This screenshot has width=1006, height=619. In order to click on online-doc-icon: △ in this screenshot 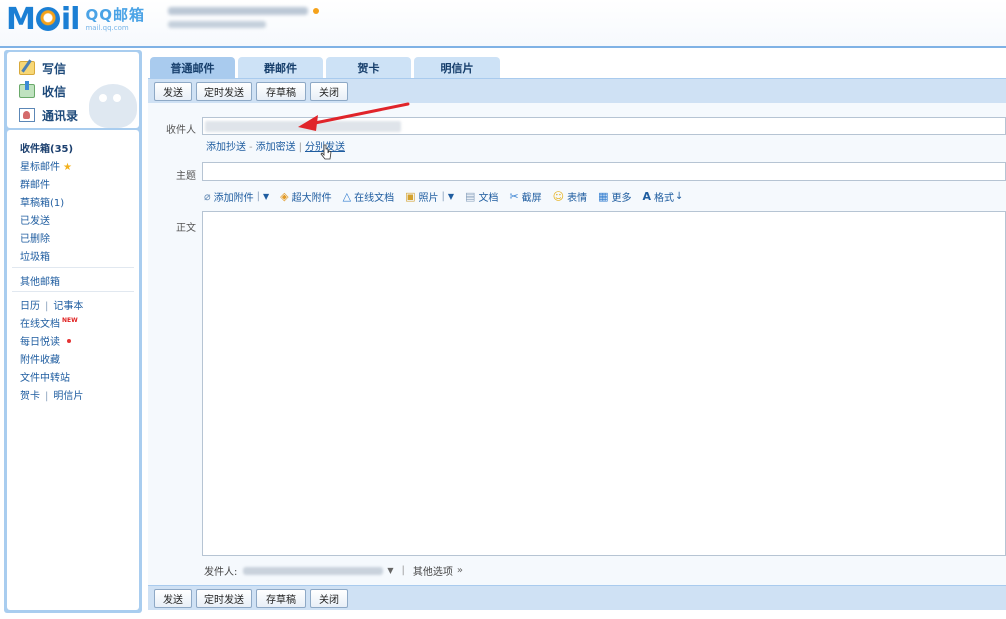, I will do `click(347, 196)`.